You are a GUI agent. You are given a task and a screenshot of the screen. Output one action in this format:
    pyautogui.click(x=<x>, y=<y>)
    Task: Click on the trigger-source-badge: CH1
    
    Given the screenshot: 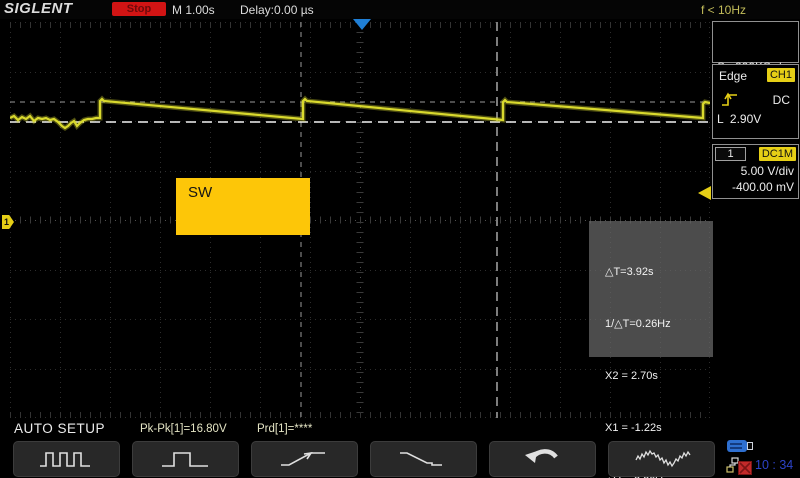 What is the action you would take?
    pyautogui.click(x=780, y=75)
    